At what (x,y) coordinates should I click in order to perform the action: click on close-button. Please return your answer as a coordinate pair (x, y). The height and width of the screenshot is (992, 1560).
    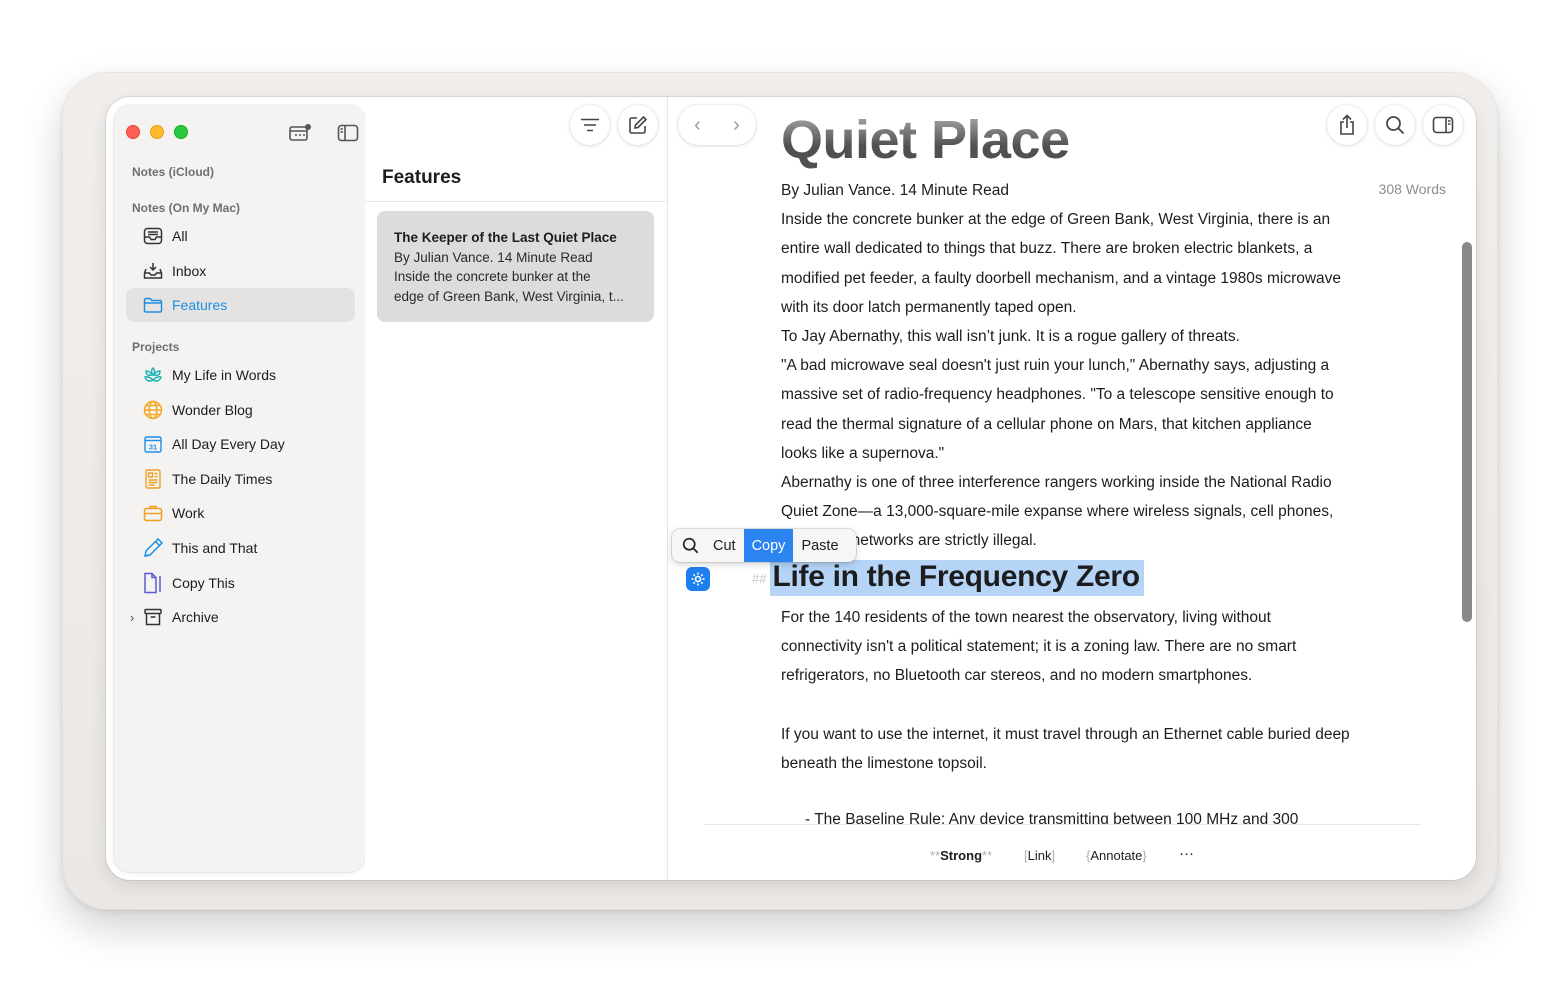
    Looking at the image, I should click on (133, 132).